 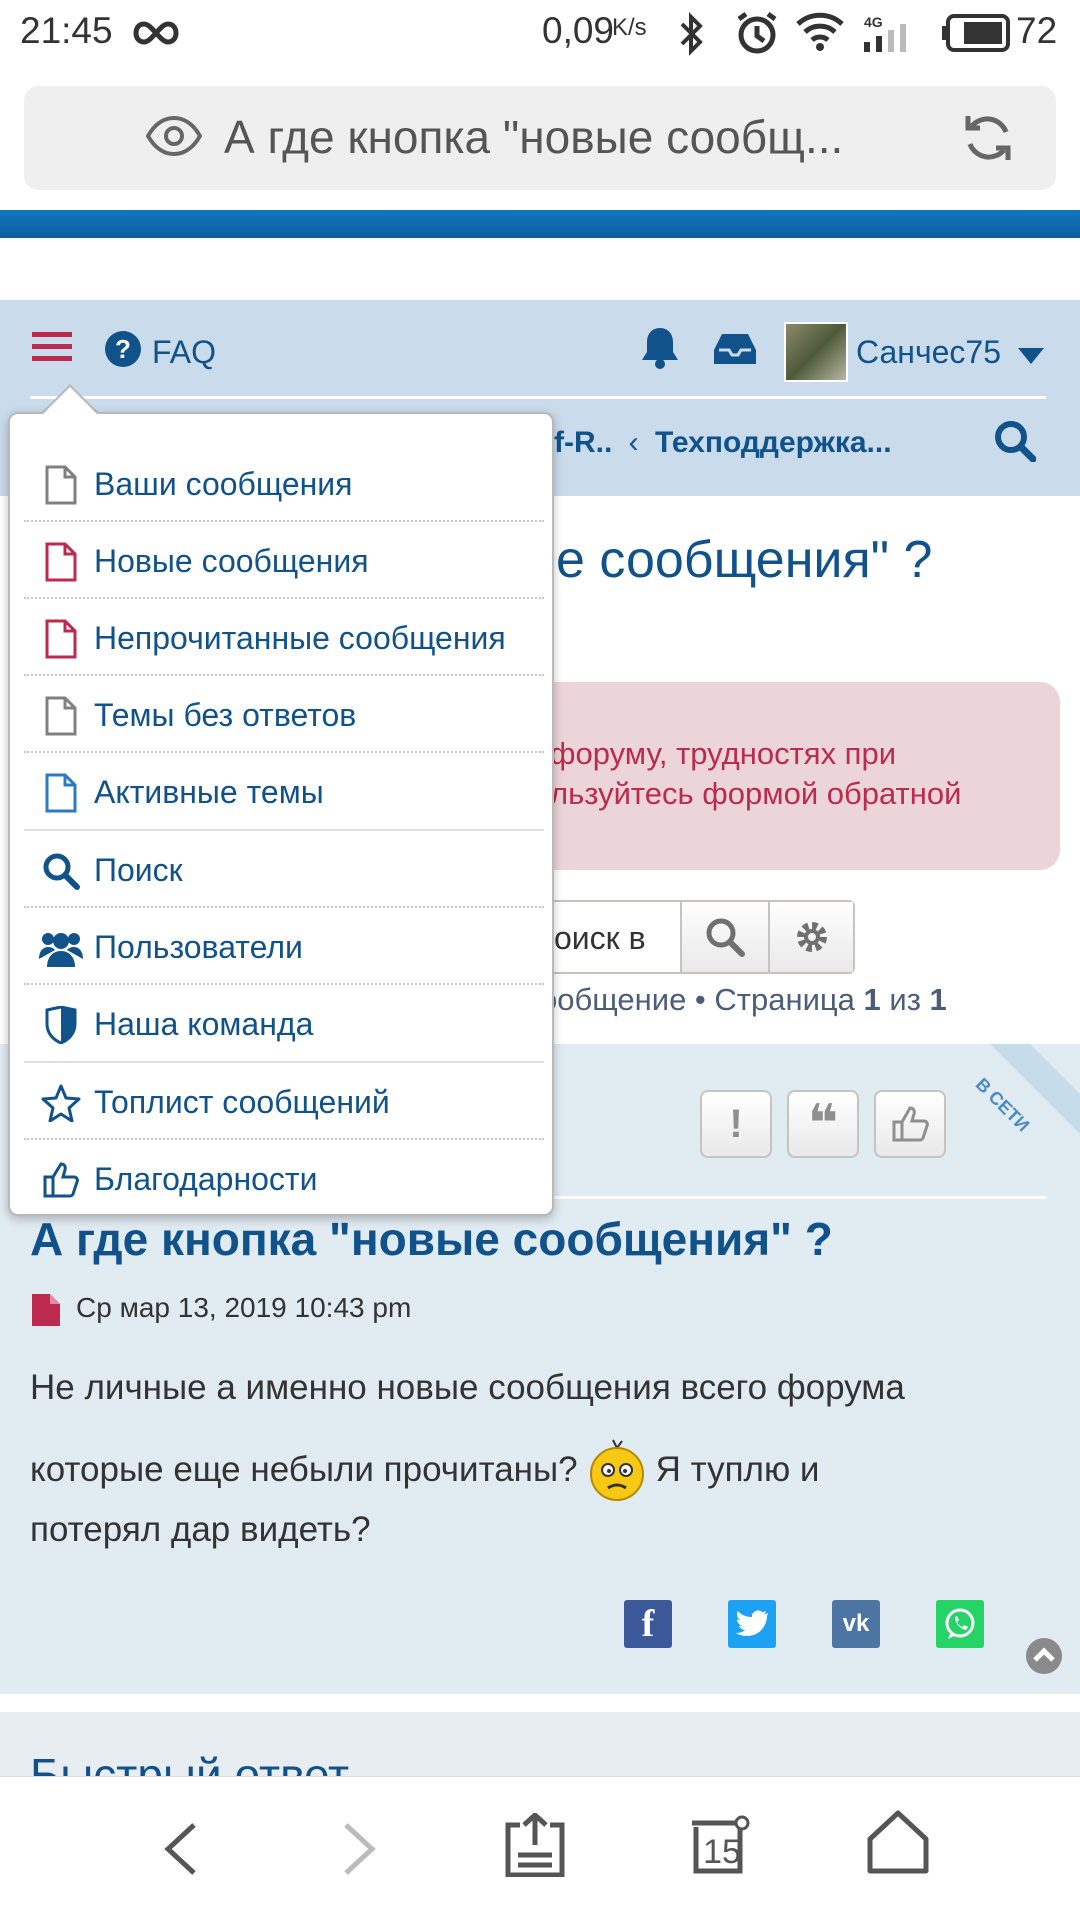 I want to click on reload-icon, so click(x=988, y=138).